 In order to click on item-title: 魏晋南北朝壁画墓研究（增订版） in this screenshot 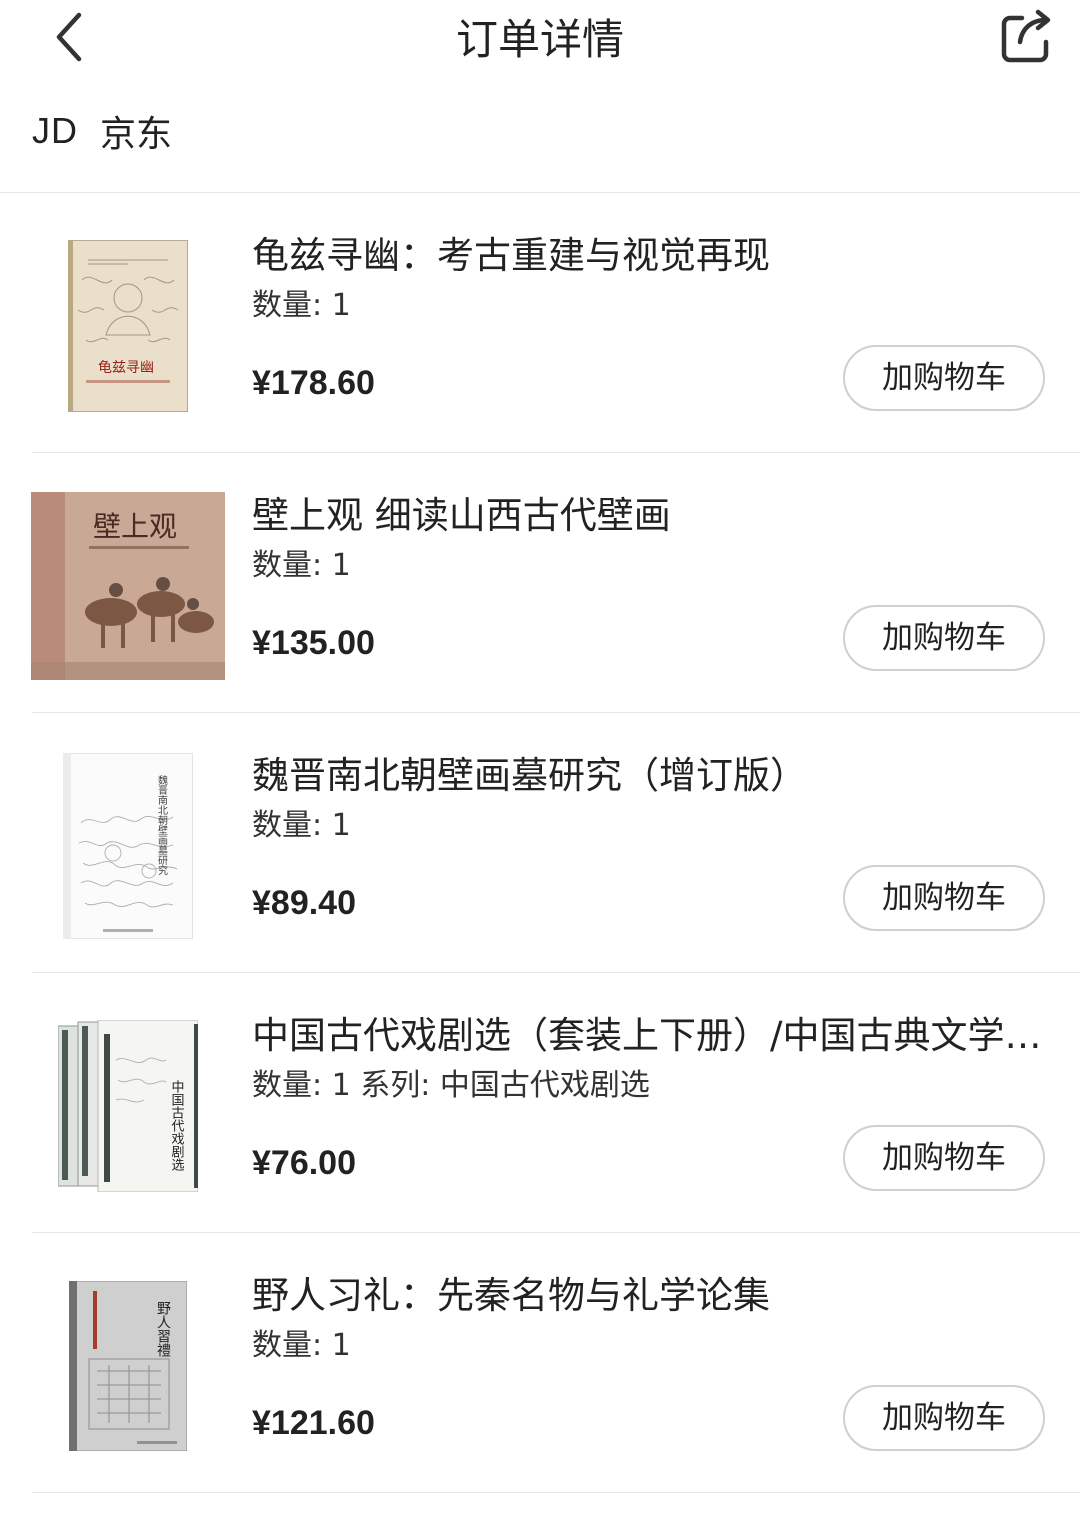, I will do `click(647, 776)`.